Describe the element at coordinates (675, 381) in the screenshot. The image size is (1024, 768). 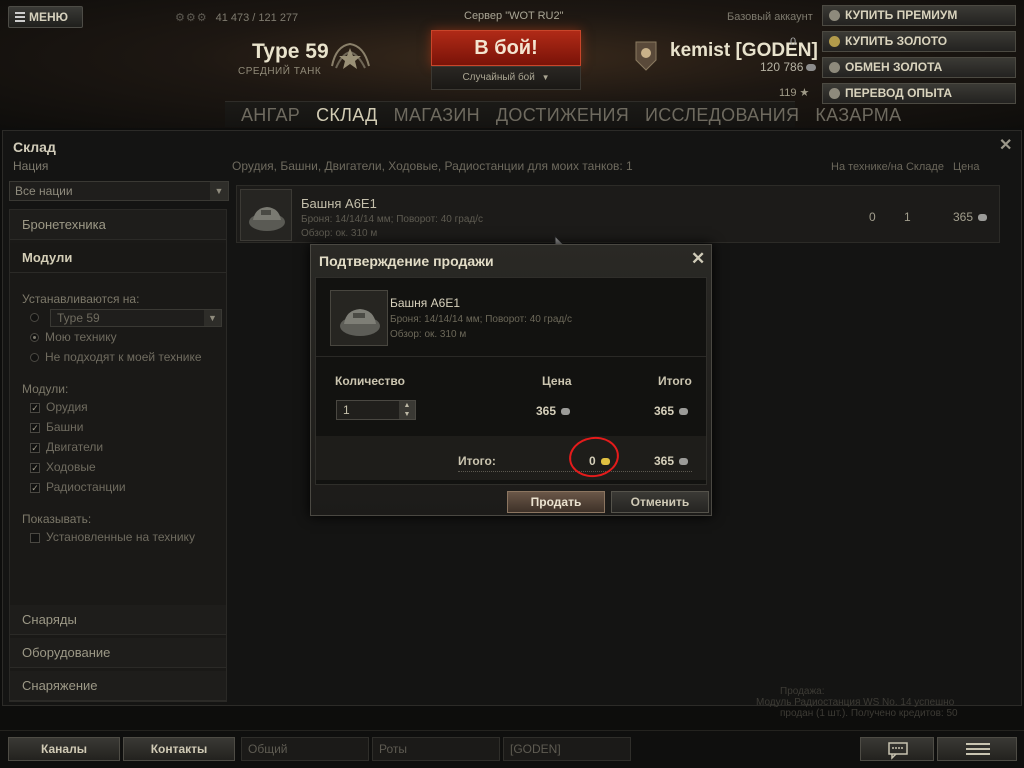
I see `total-header: Итого` at that location.